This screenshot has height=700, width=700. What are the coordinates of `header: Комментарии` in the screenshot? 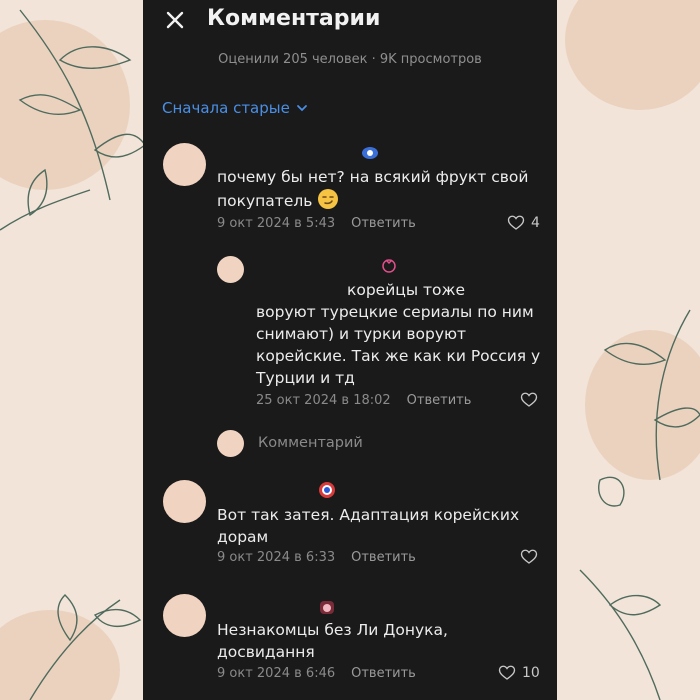 It's located at (350, 22).